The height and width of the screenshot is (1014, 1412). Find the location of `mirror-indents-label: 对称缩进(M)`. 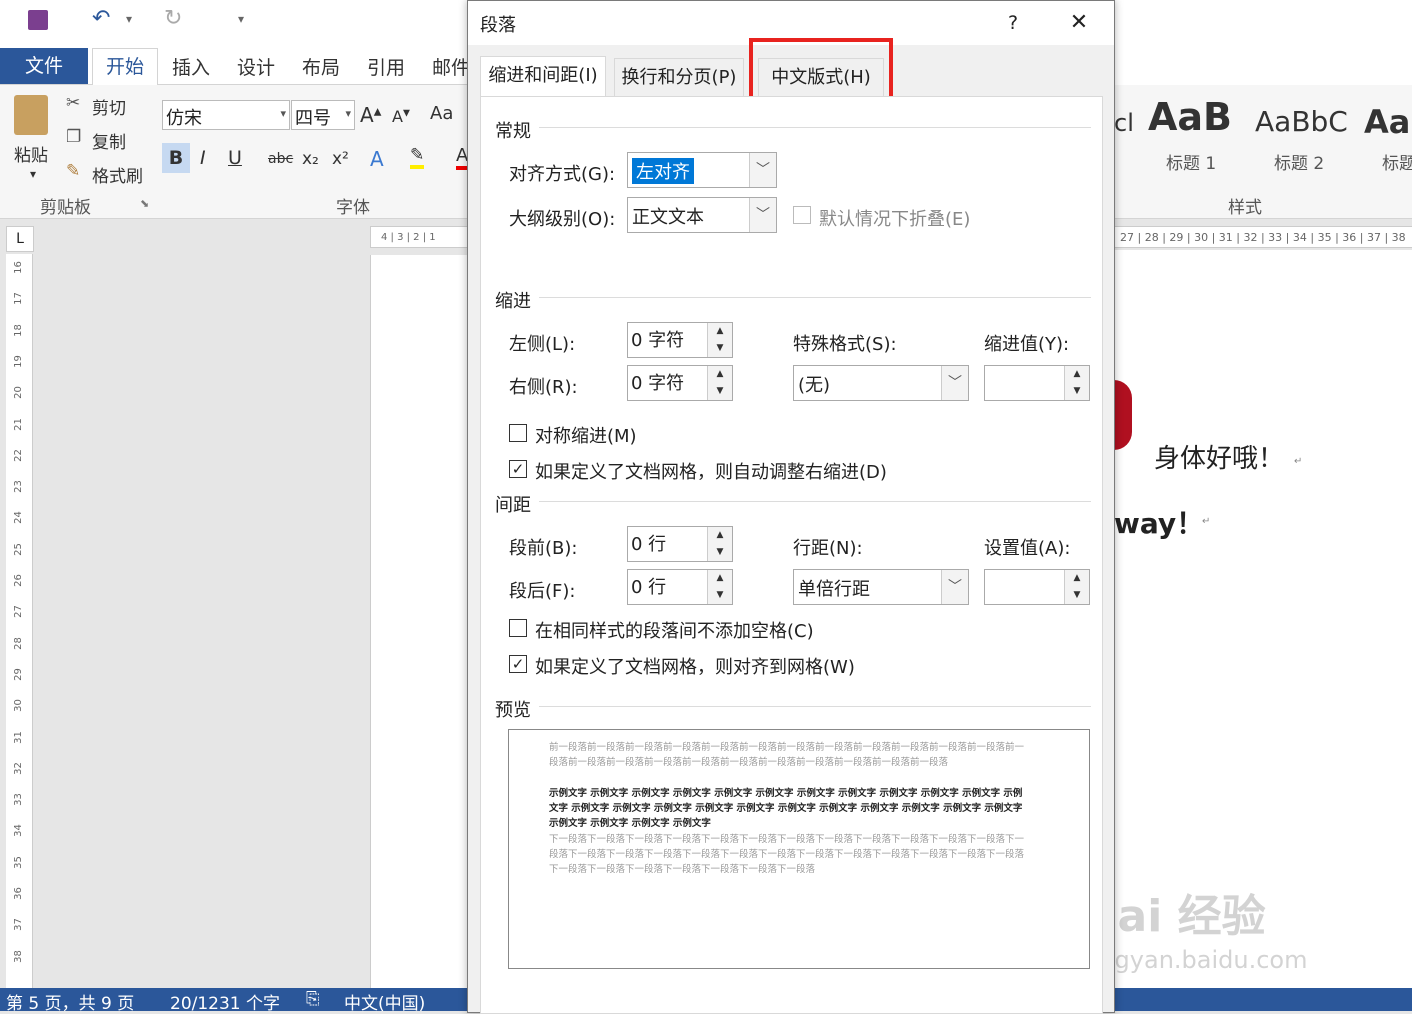

mirror-indents-label: 对称缩进(M) is located at coordinates (586, 436).